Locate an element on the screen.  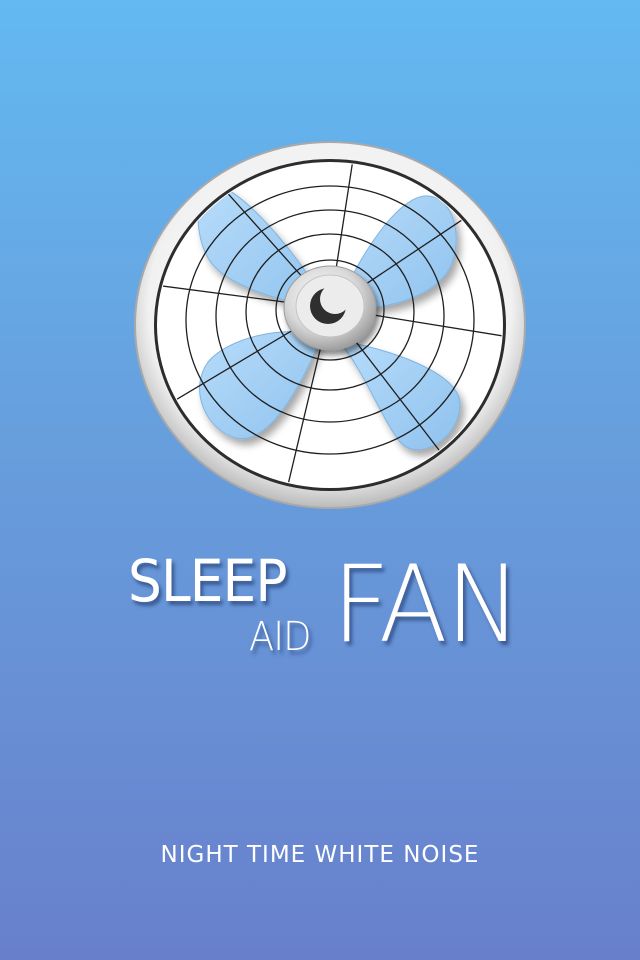
logo-word-fan: FAN is located at coordinates (426, 604).